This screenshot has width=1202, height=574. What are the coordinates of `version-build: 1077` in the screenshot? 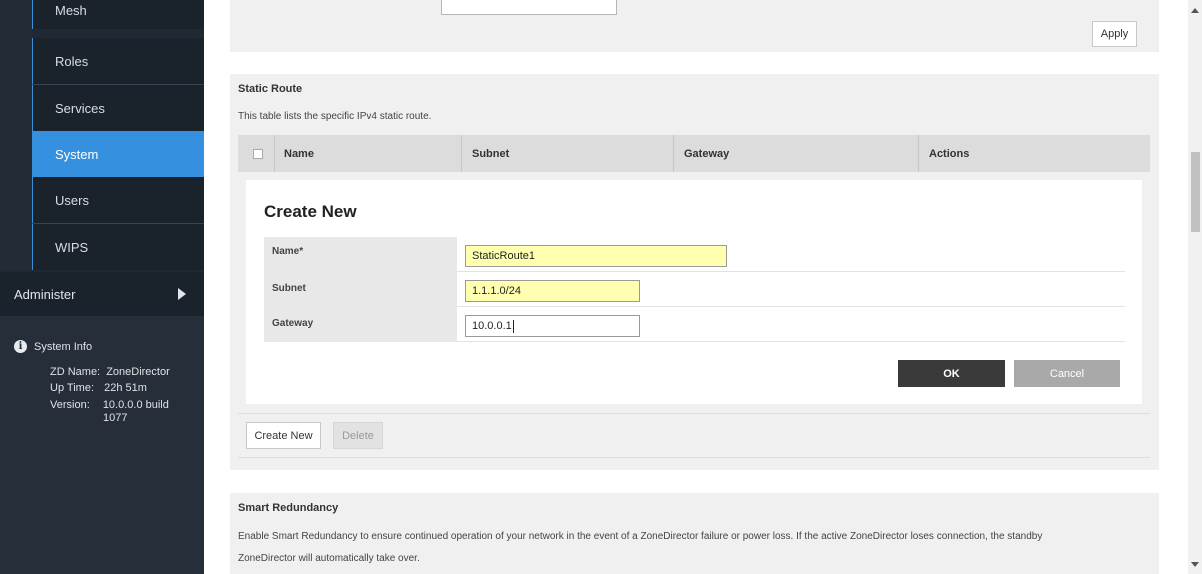 It's located at (115, 418).